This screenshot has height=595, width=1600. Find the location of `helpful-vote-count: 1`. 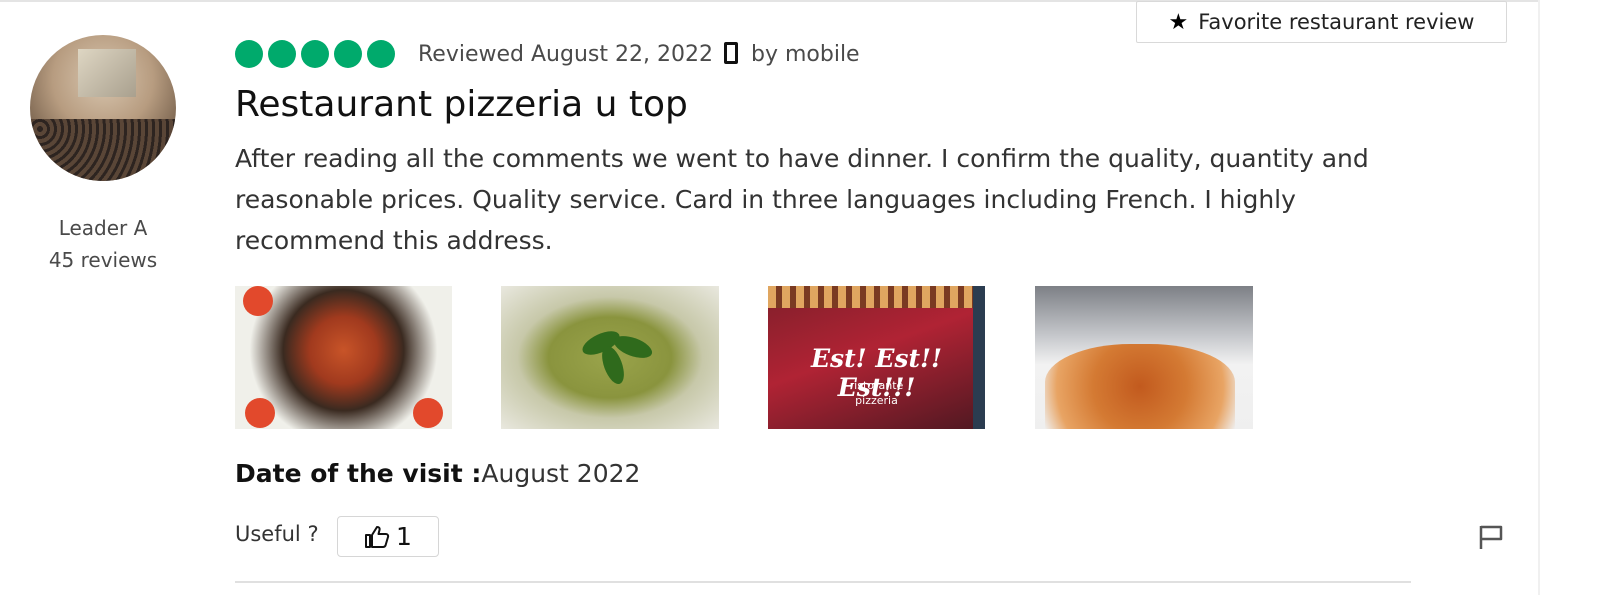

helpful-vote-count: 1 is located at coordinates (404, 536).